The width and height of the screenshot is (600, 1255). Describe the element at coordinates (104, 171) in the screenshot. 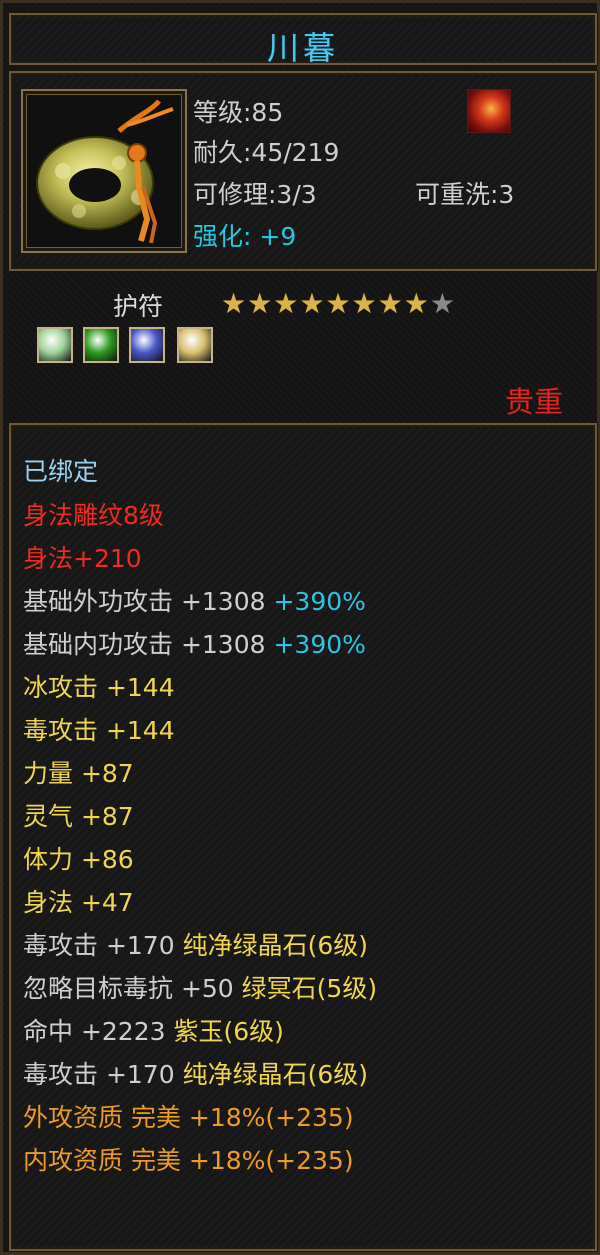

I see `jade-ring-amulet-icon` at that location.